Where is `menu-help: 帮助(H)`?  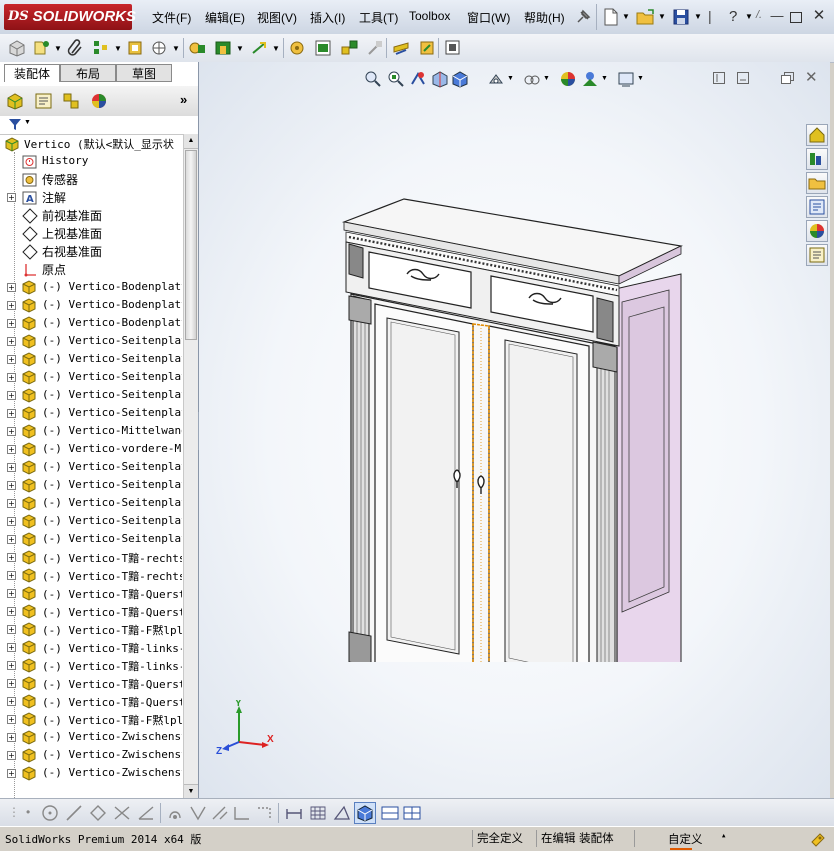 menu-help: 帮助(H) is located at coordinates (544, 17).